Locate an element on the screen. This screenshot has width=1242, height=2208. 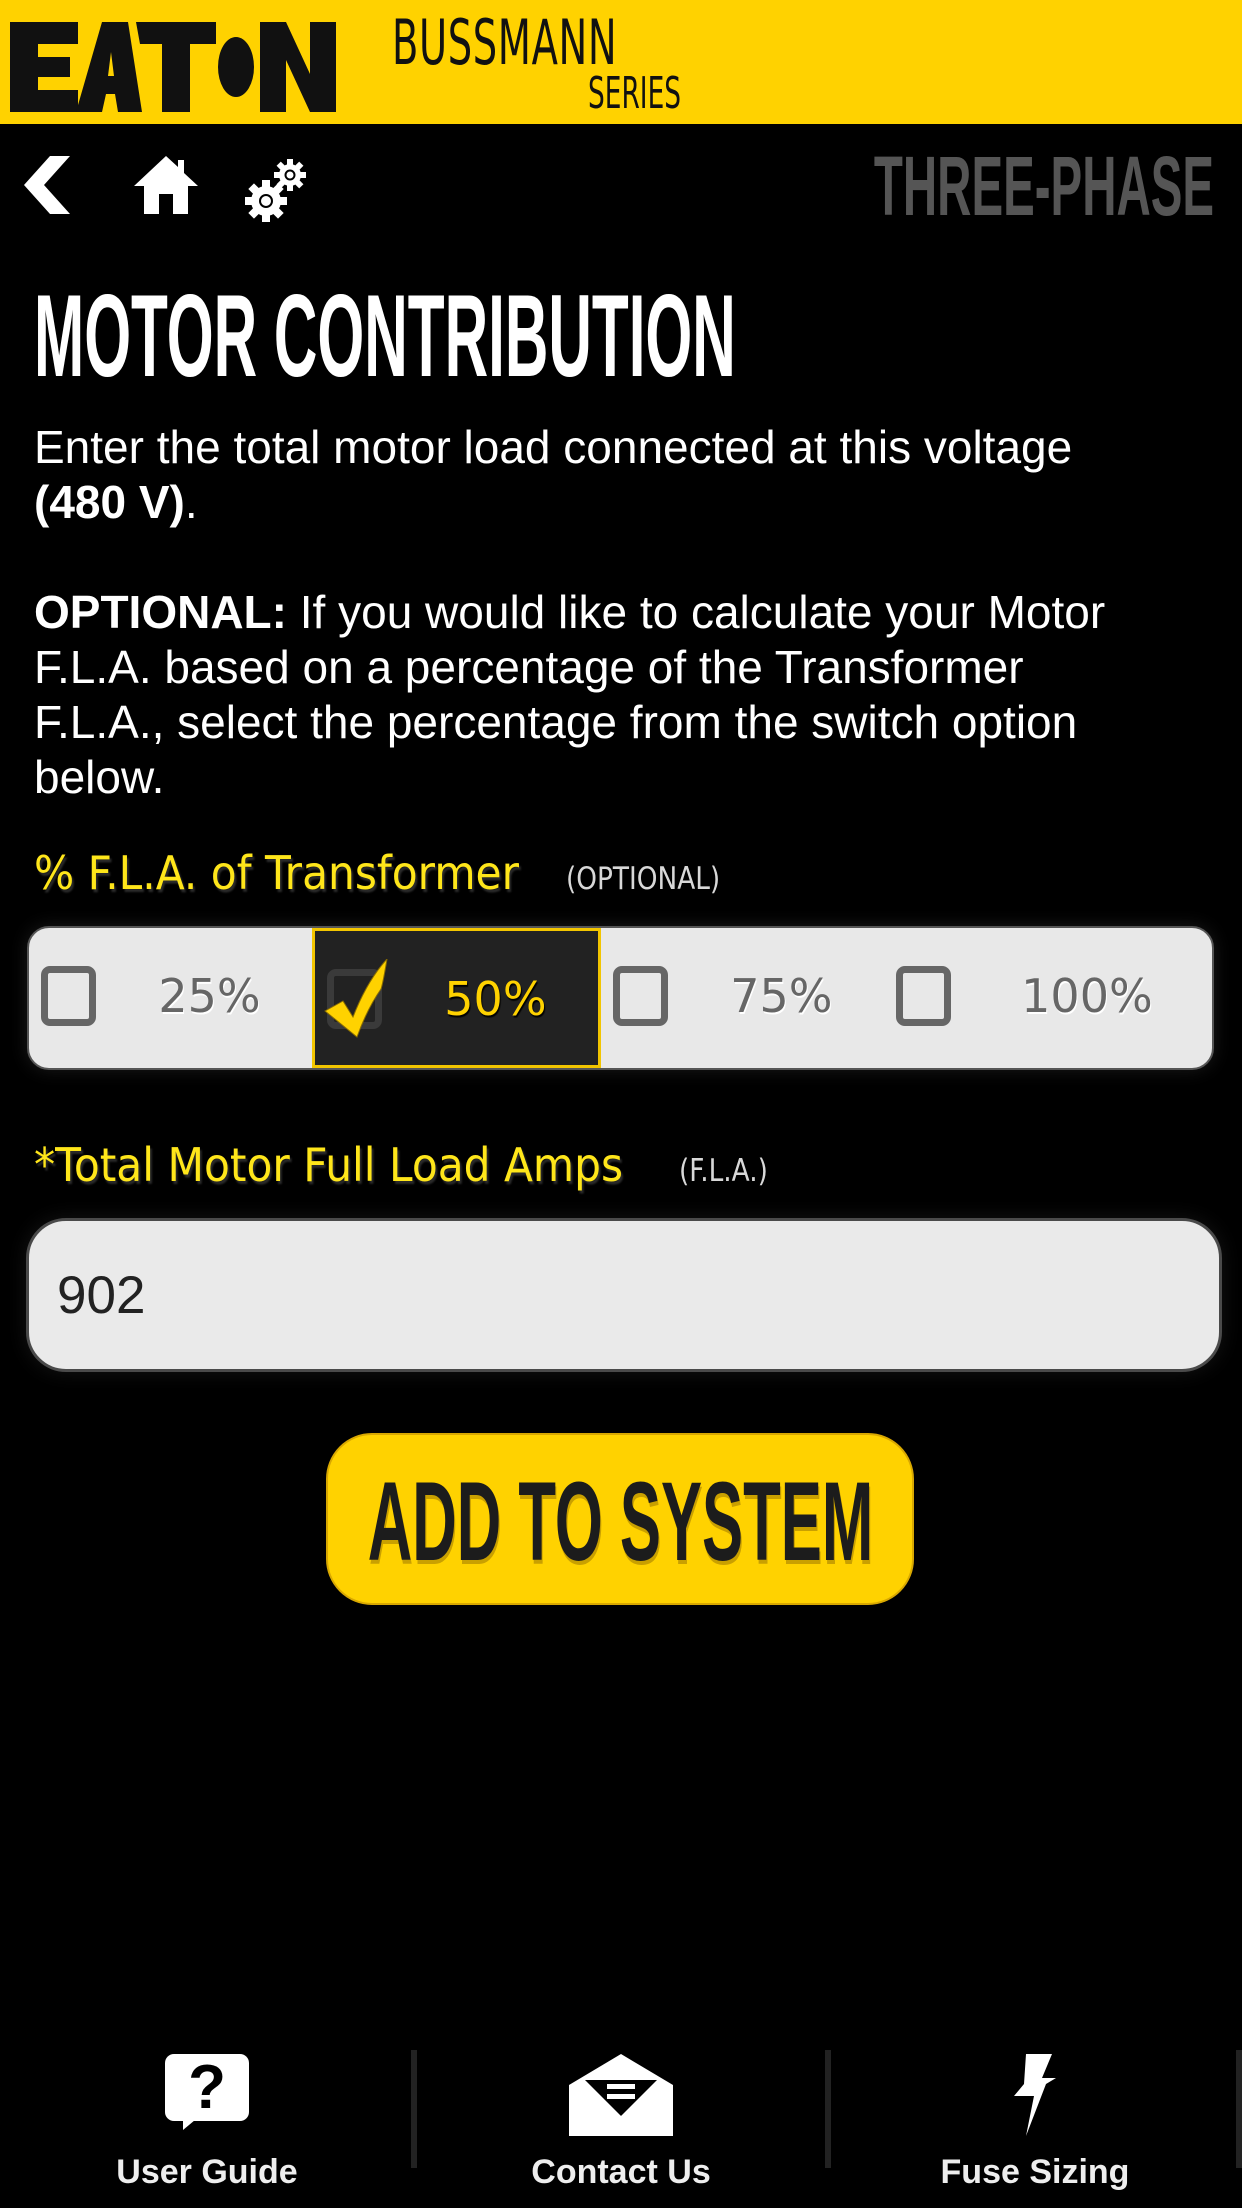
motor-fla-input is located at coordinates (624, 1295).